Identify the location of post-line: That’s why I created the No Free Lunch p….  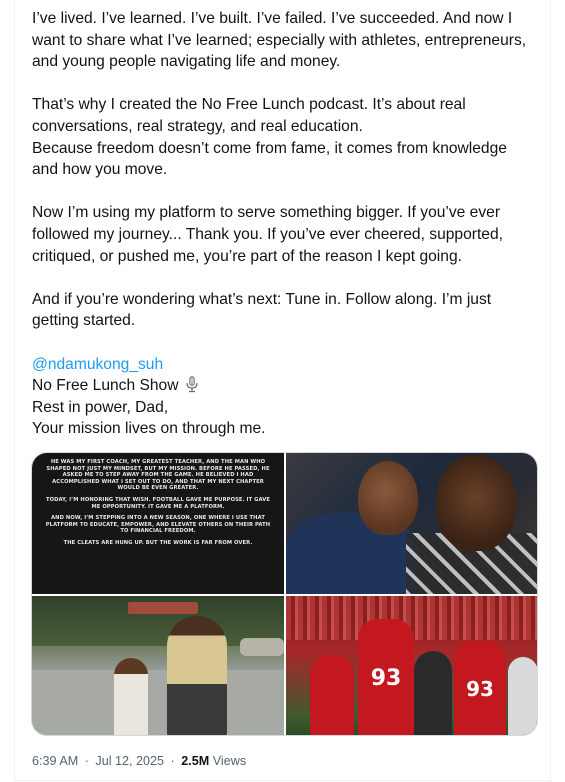
(249, 105).